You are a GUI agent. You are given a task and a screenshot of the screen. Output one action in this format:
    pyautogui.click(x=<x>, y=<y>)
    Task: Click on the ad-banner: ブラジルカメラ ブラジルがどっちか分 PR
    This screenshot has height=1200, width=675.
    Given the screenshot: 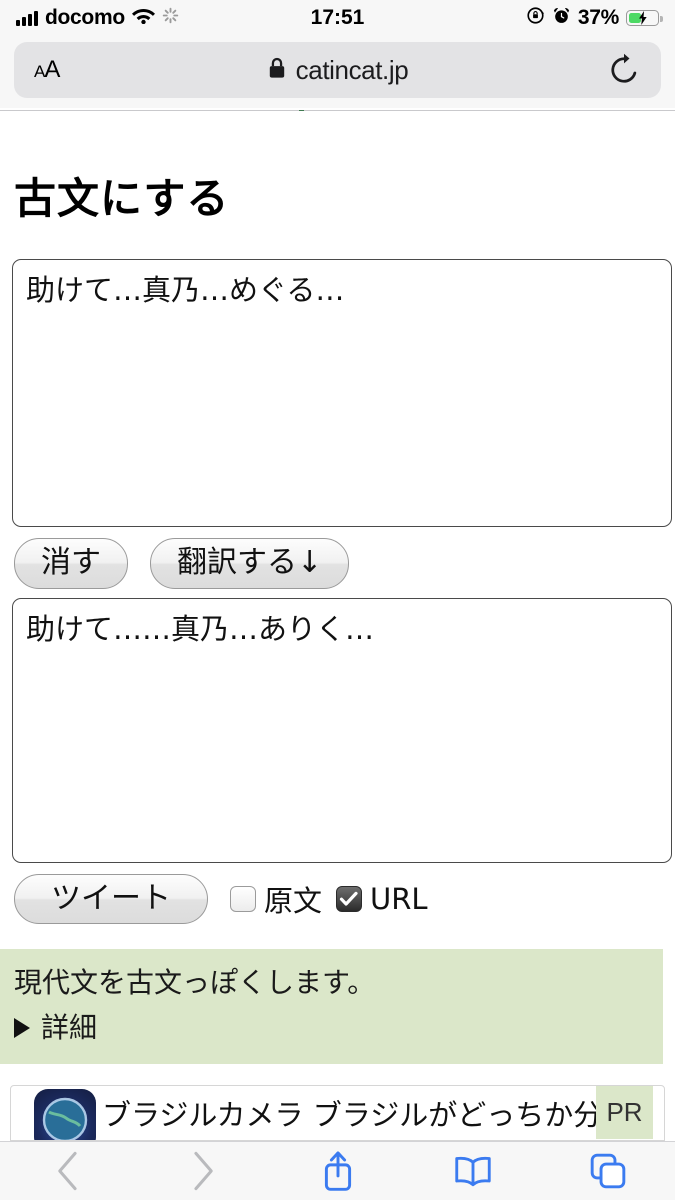 What is the action you would take?
    pyautogui.click(x=337, y=1113)
    